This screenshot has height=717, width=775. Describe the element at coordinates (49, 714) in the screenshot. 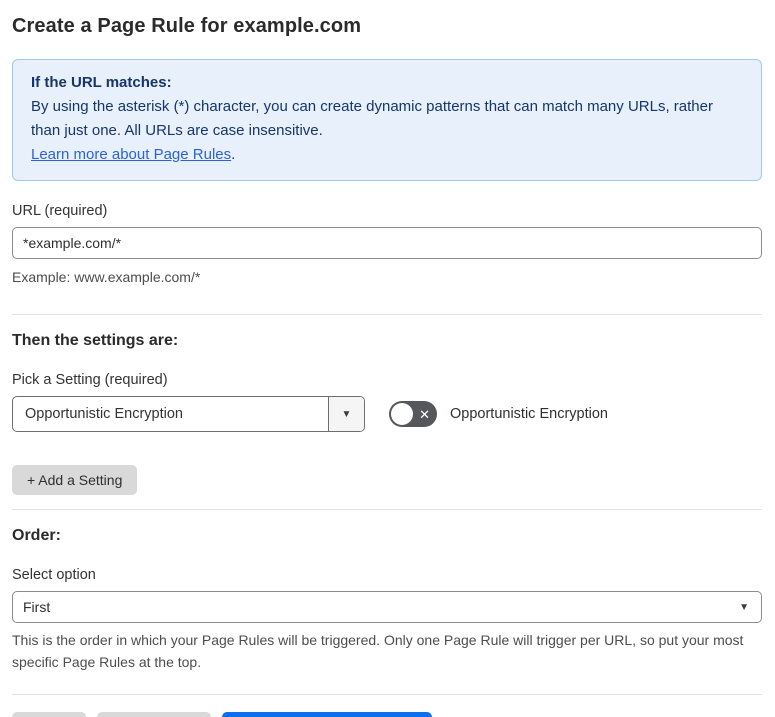

I see `cancel-button: Cancel` at that location.